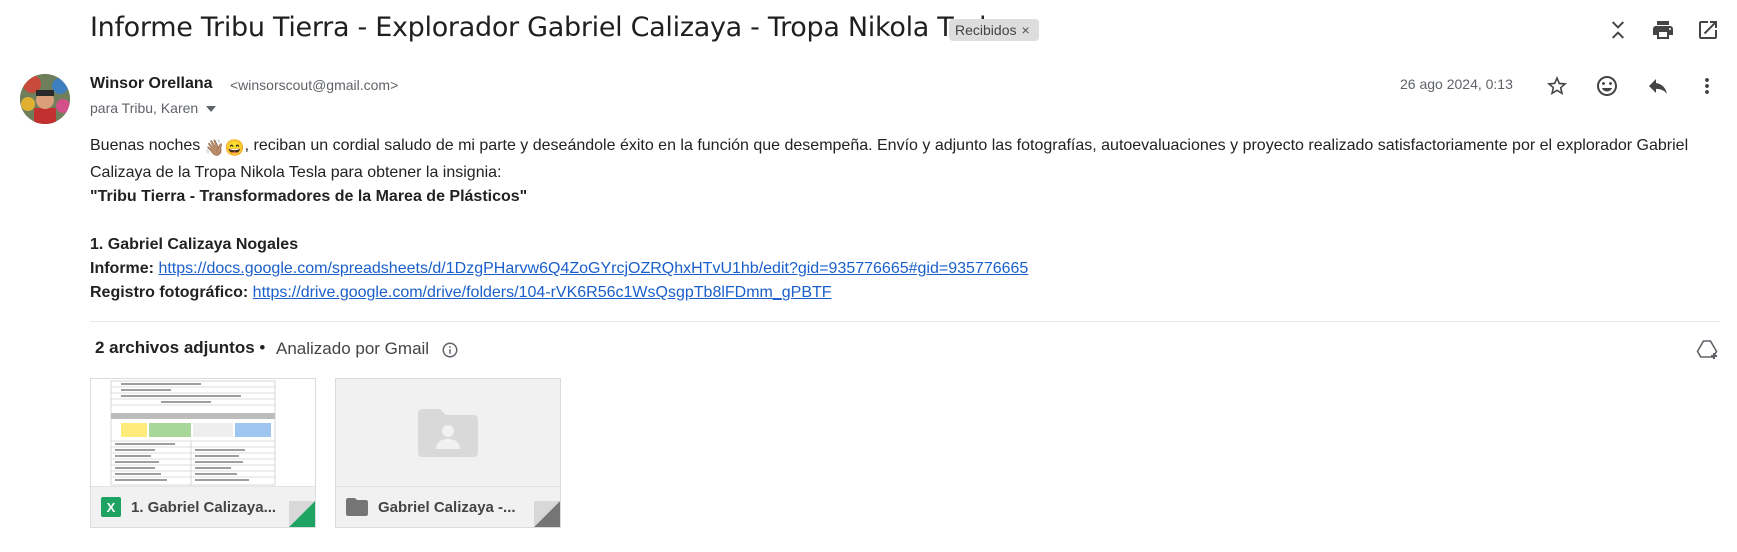  What do you see at coordinates (905, 321) in the screenshot?
I see `attachments-divider` at bounding box center [905, 321].